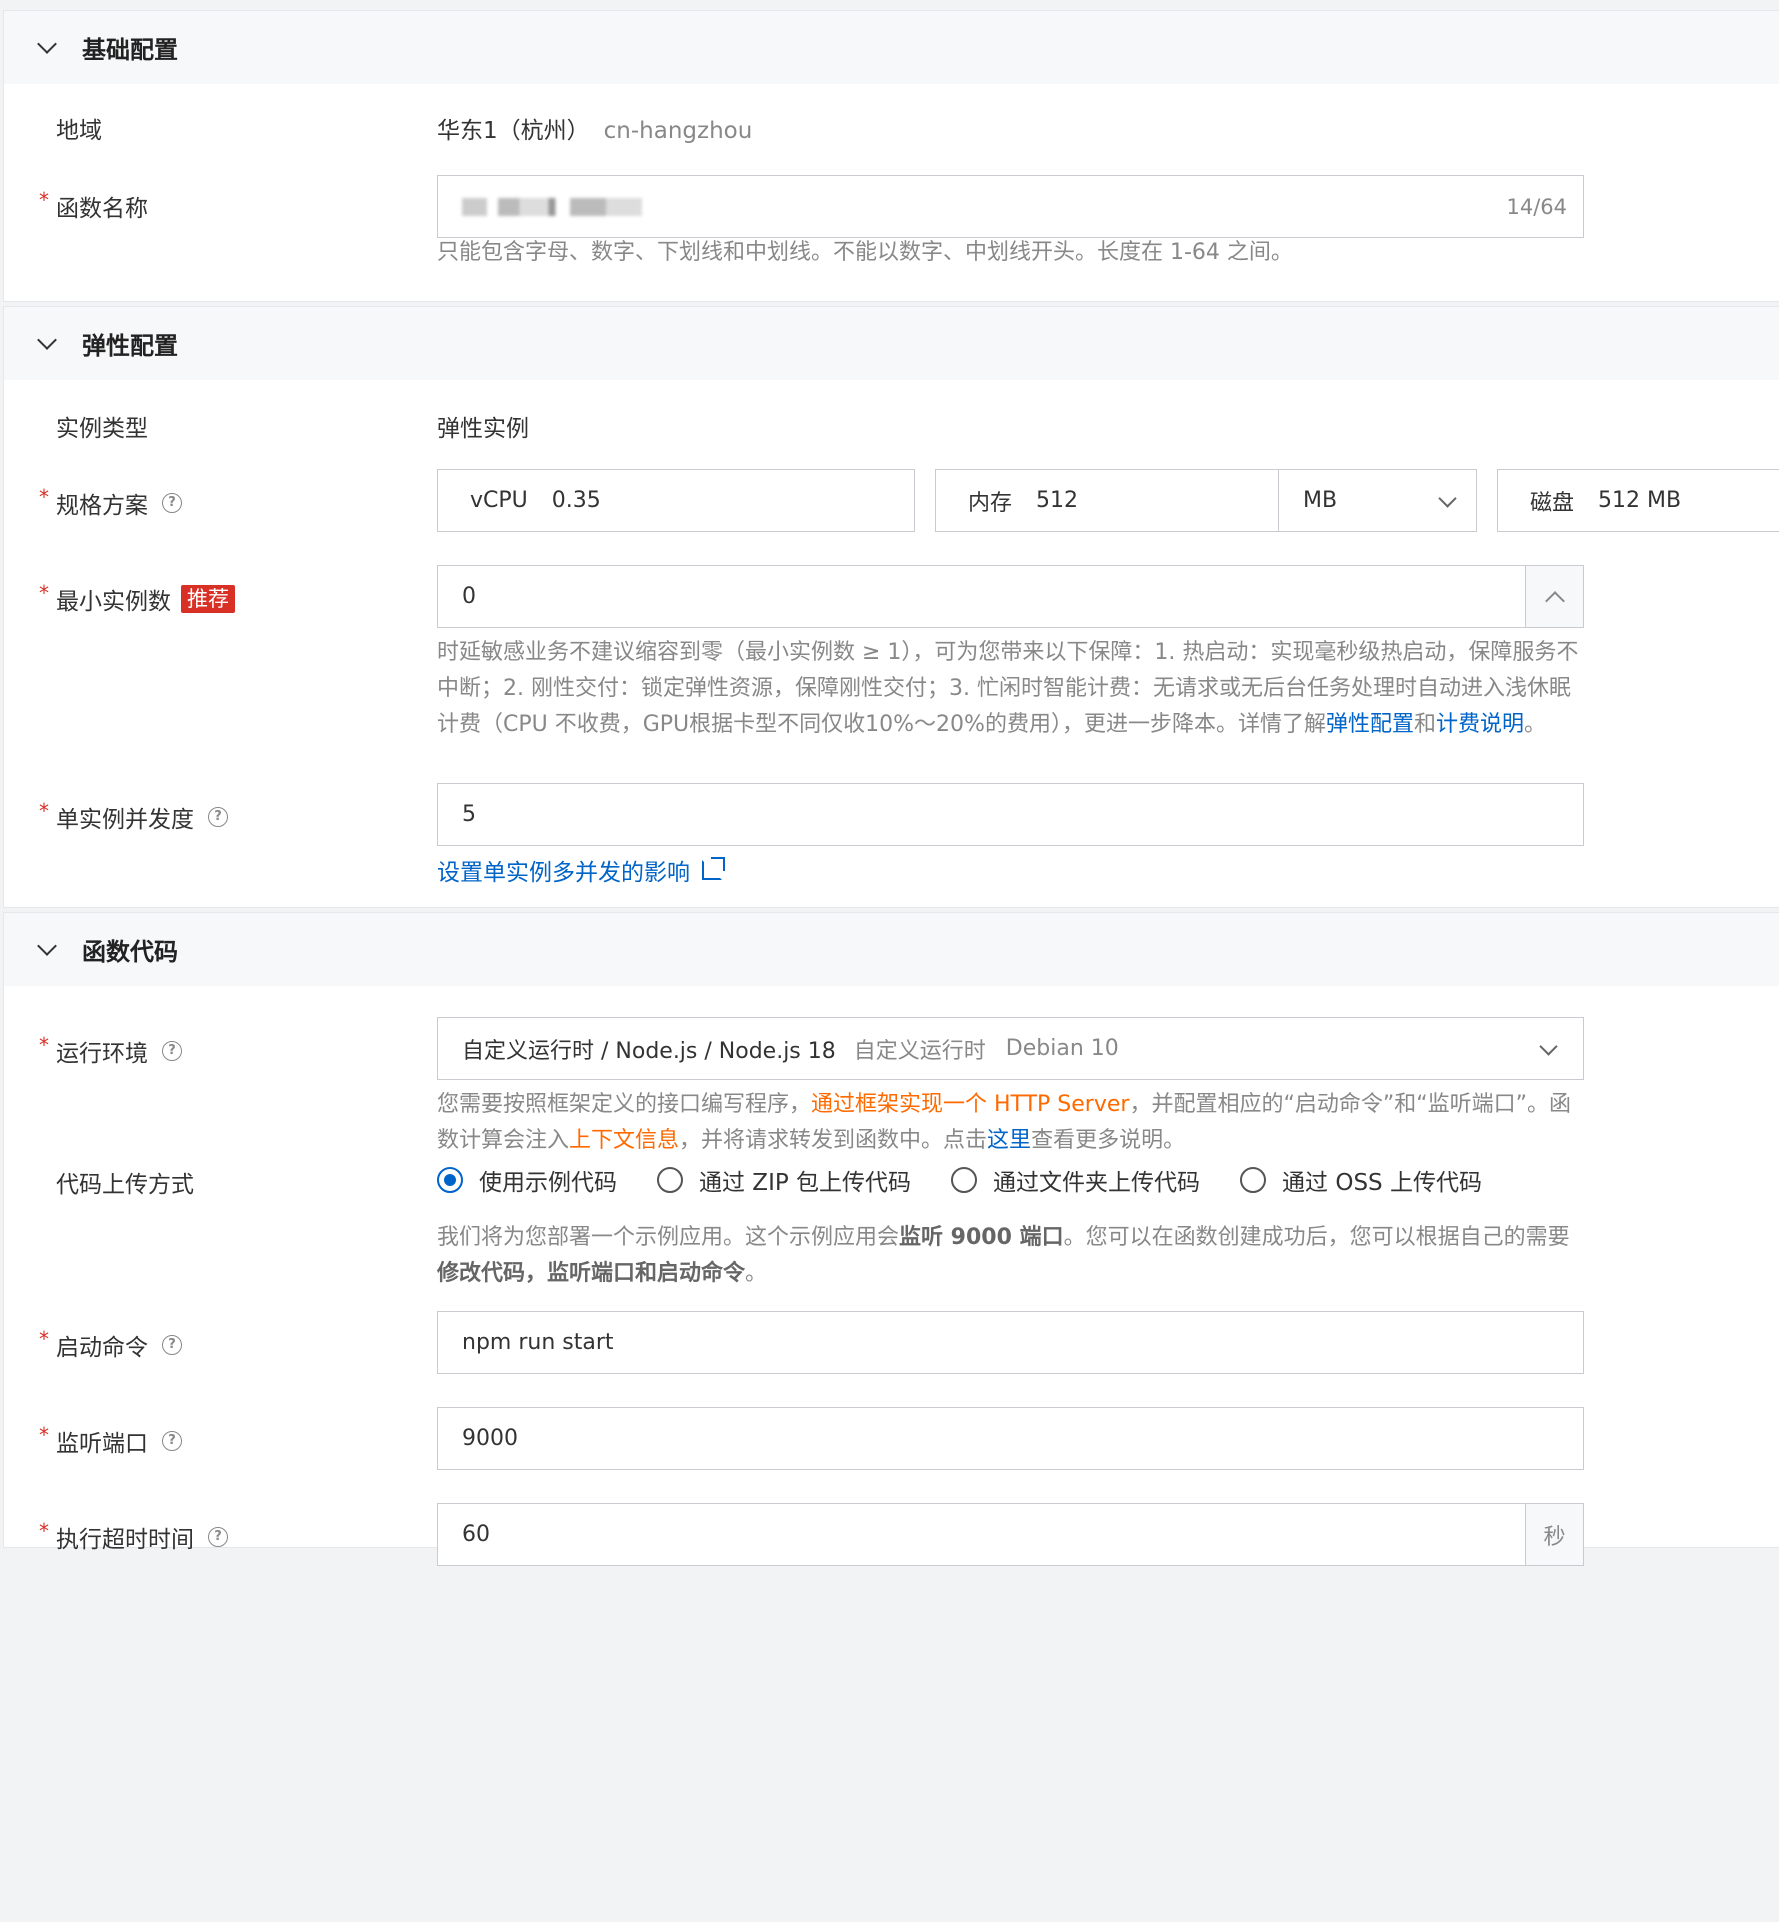  What do you see at coordinates (1057, 500) in the screenshot?
I see `memory-value: 512` at bounding box center [1057, 500].